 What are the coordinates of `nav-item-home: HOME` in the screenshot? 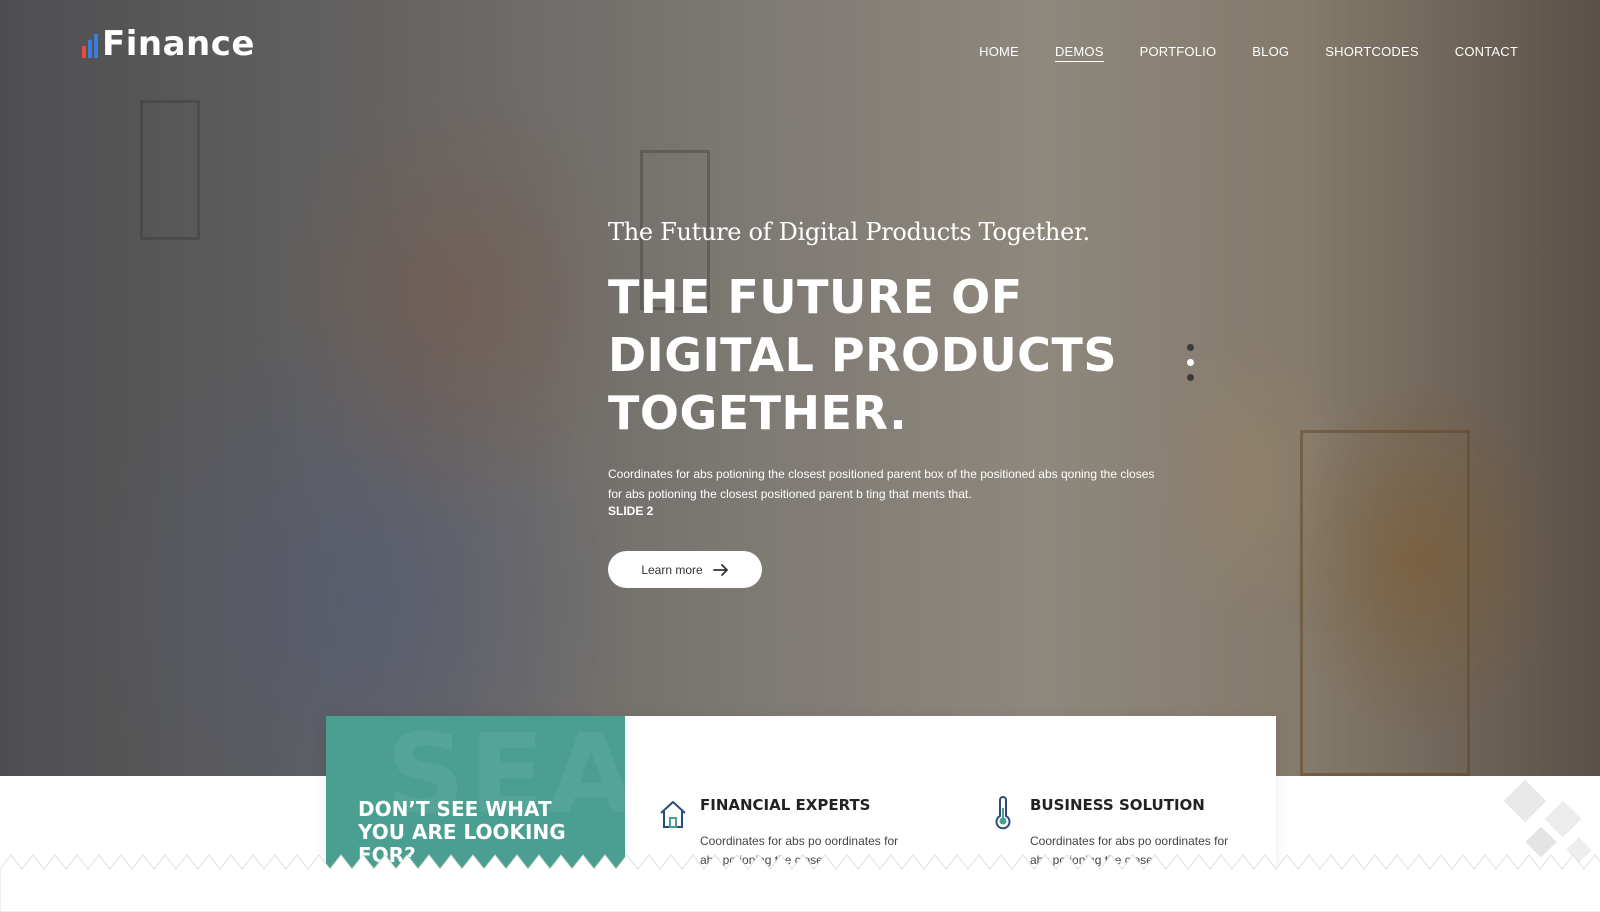 It's located at (999, 53).